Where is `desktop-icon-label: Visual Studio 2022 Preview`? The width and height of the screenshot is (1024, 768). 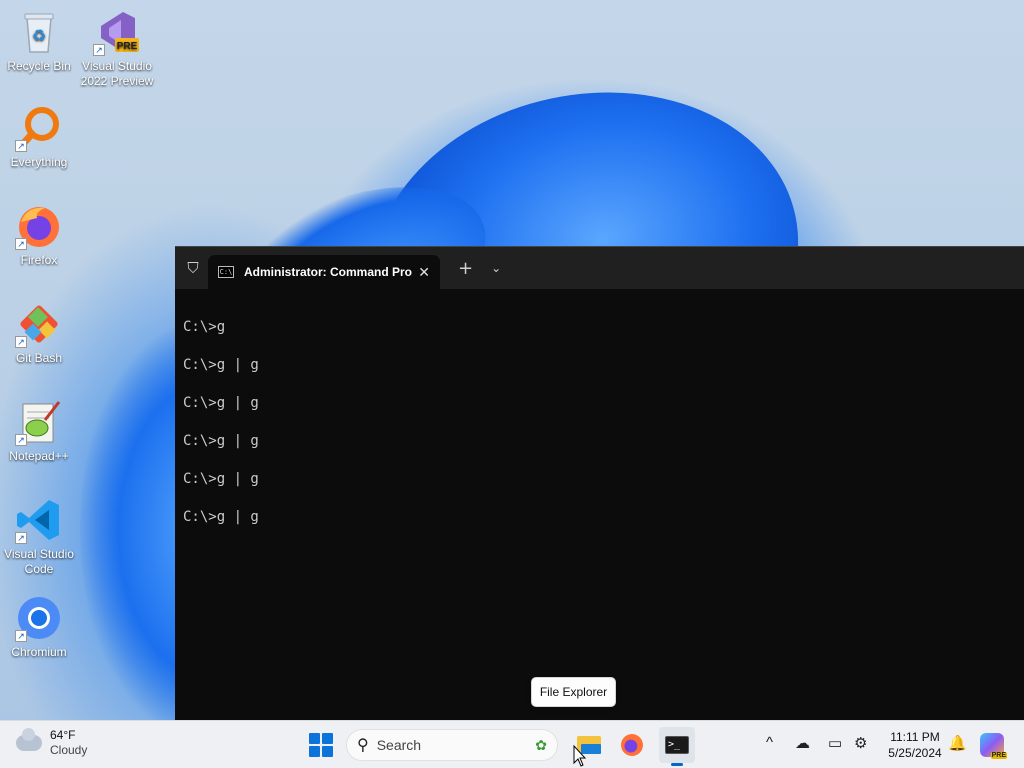
desktop-icon-label: Visual Studio 2022 Preview is located at coordinates (117, 73).